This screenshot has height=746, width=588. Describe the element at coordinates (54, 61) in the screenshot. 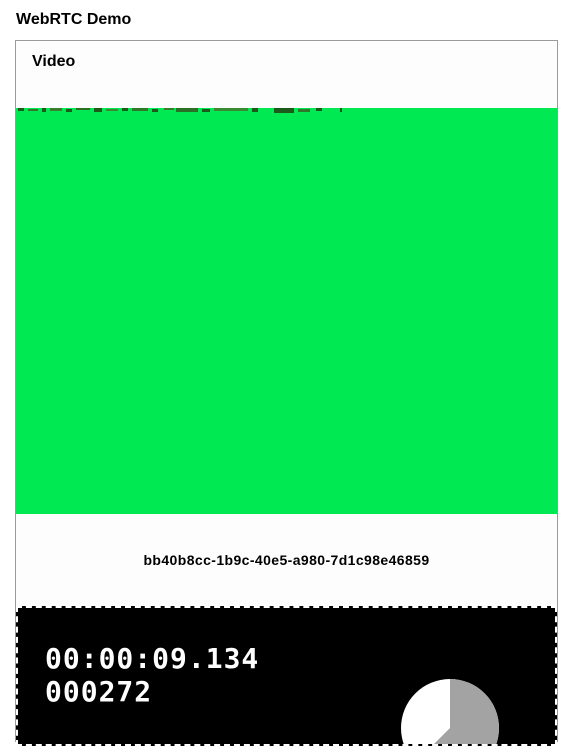

I see `panel-title: Video` at that location.